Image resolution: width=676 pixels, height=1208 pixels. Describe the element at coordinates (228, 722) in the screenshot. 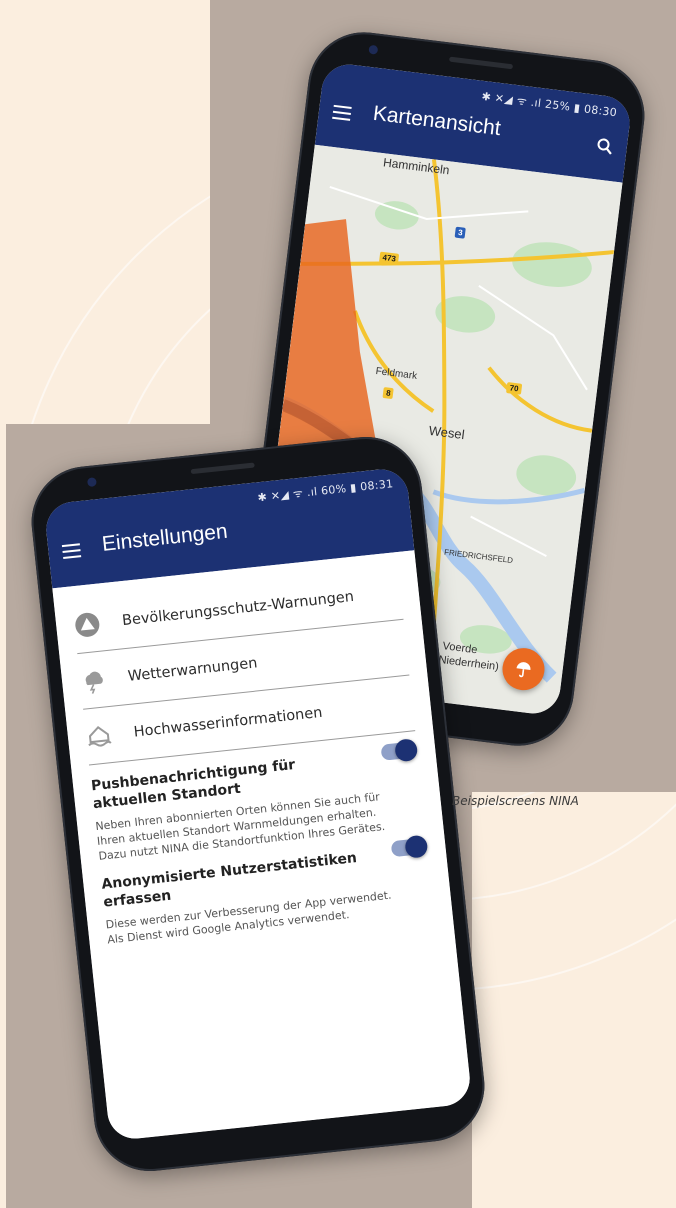

I see `menu-item-label: Hochwasserinformationen` at that location.